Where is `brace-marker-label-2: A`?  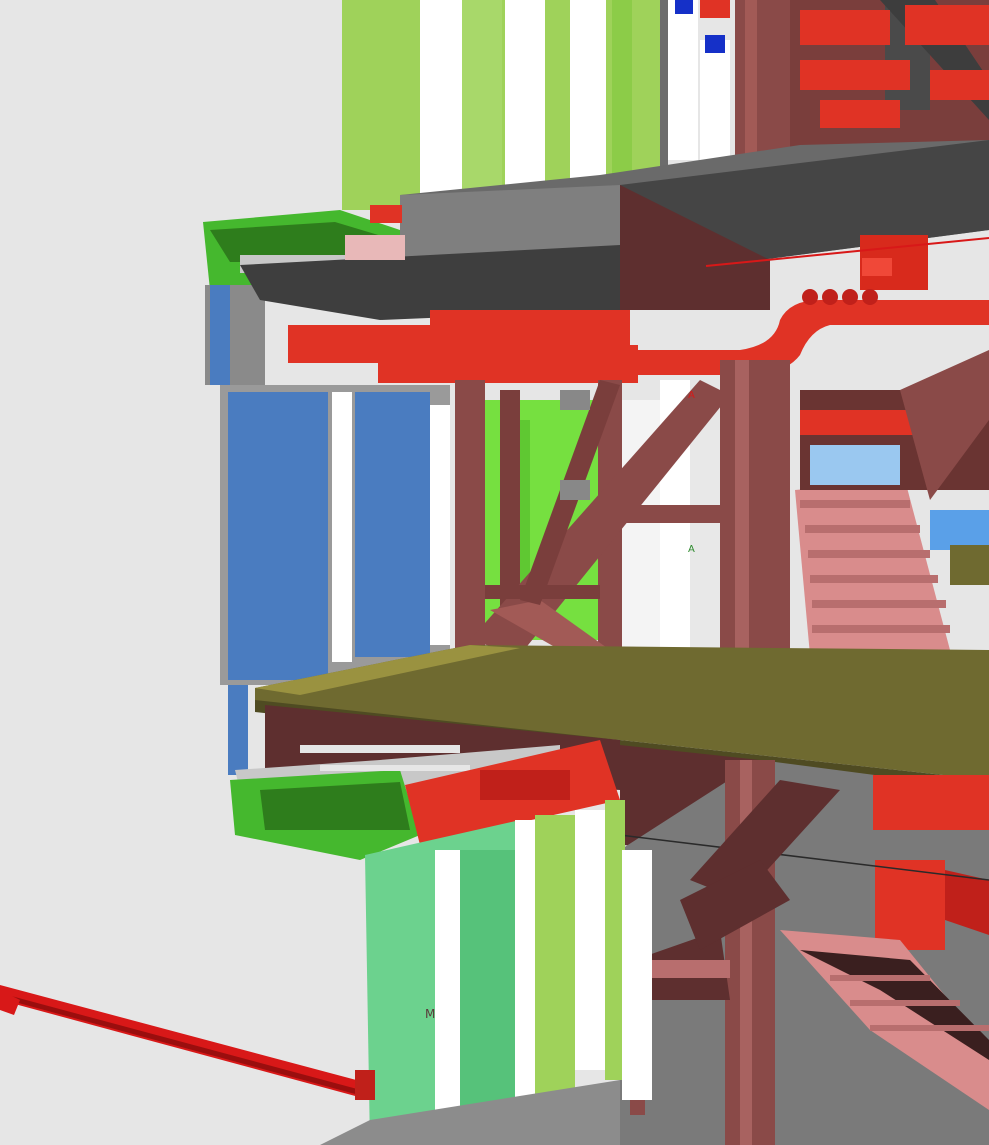
brace-marker-label-2: A is located at coordinates (691, 549).